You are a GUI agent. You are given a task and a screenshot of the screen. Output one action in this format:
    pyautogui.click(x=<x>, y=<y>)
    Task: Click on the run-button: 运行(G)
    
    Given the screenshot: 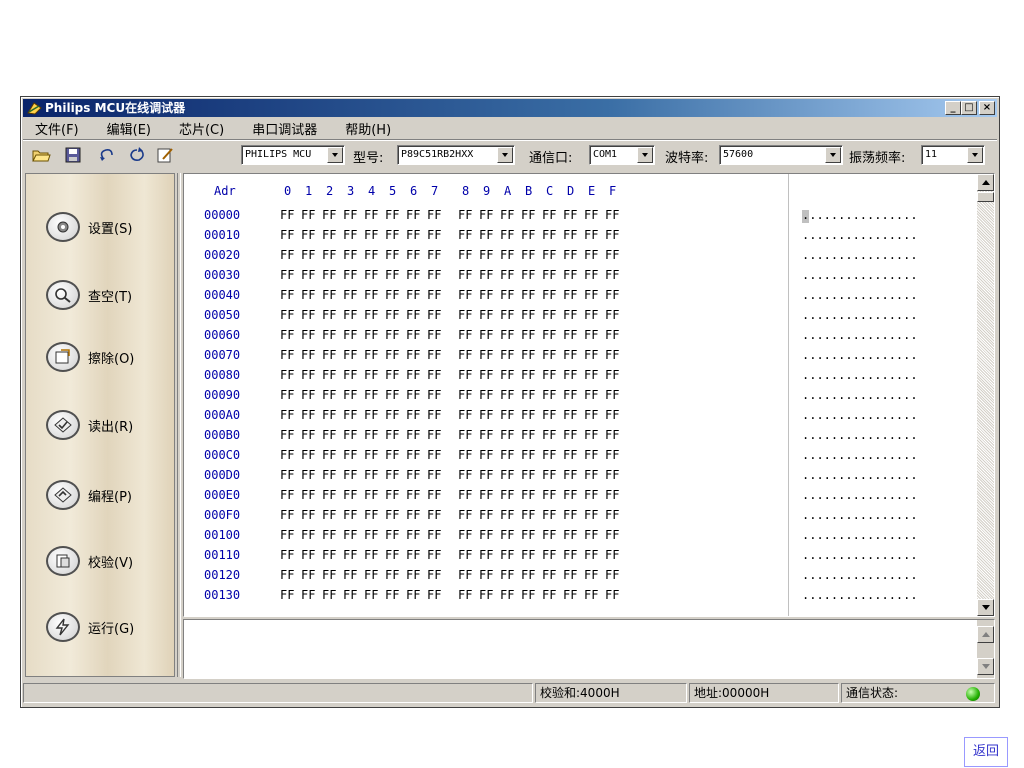 What is the action you would take?
    pyautogui.click(x=106, y=627)
    